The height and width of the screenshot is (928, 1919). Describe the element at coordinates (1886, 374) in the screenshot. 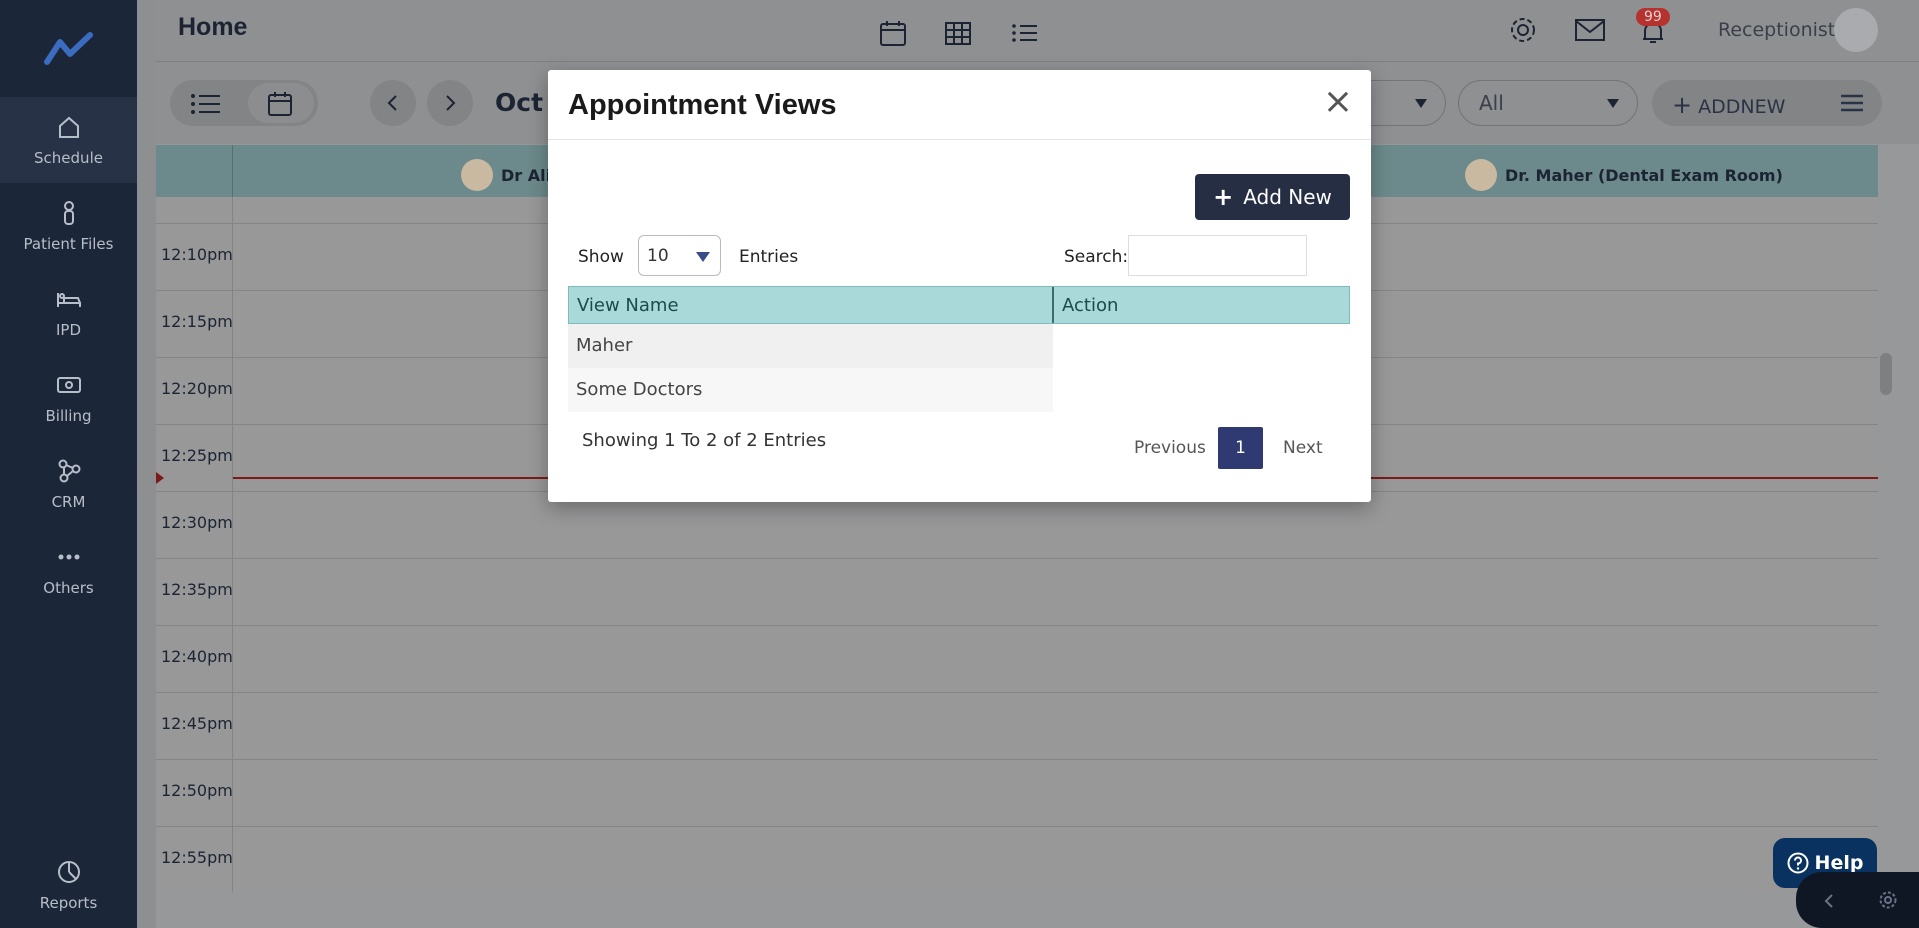

I see `scrollbar` at that location.